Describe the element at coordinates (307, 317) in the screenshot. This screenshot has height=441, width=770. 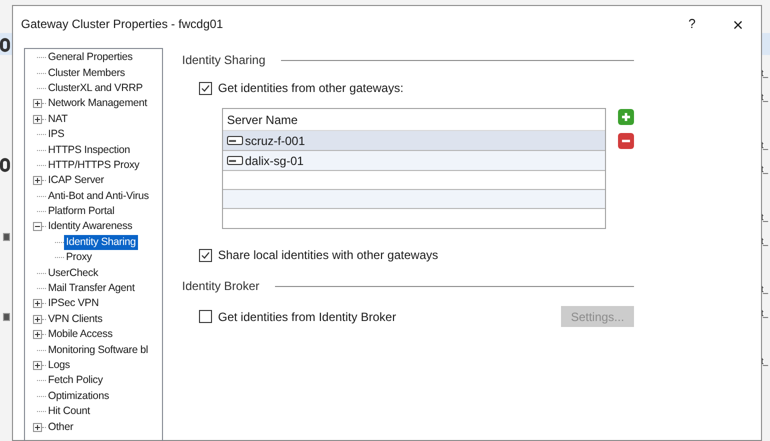
I see `checkbox-label: Get identities from Identity Broker` at that location.